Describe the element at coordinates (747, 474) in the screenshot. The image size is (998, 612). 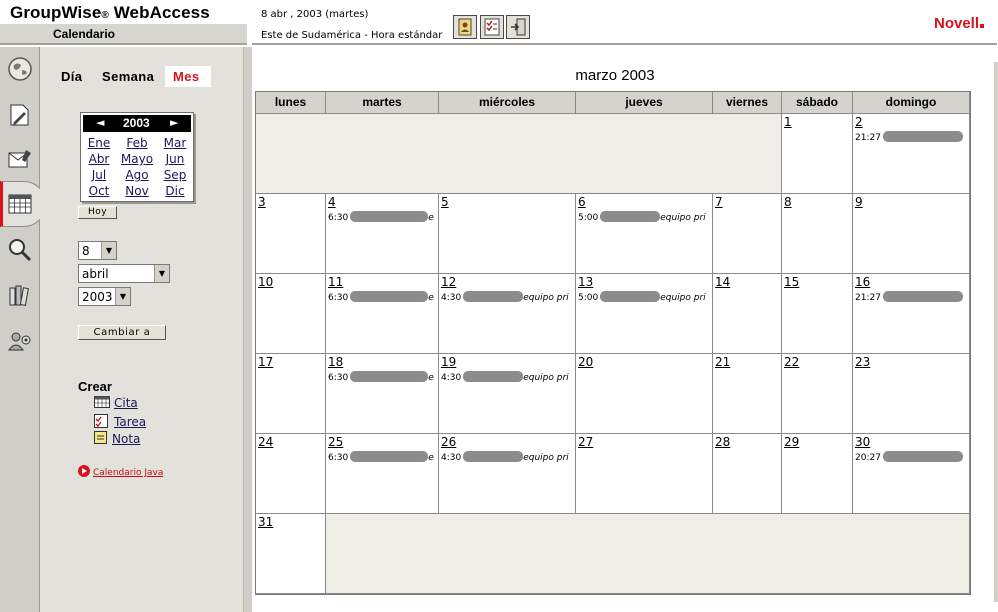
I see `day-cell: 28` at that location.